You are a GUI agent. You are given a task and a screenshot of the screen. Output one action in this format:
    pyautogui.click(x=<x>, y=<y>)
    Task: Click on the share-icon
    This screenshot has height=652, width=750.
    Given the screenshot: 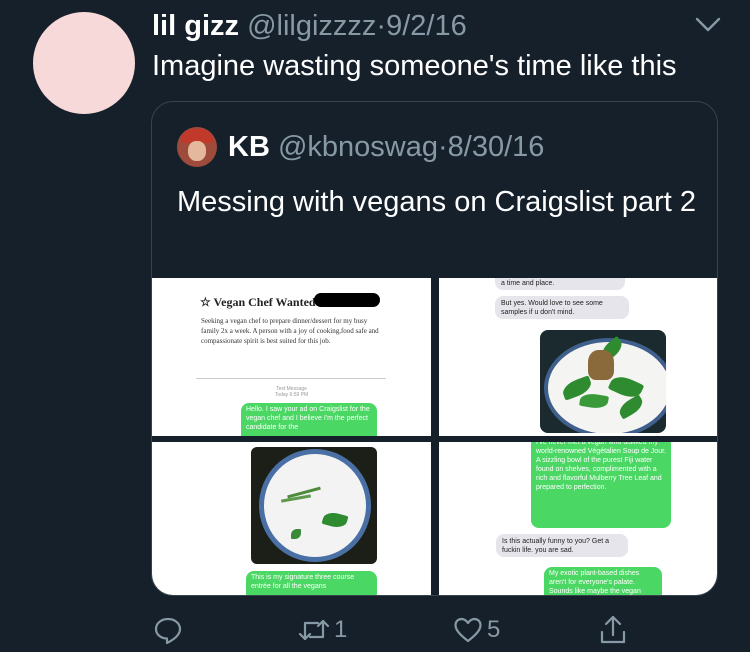 What is the action you would take?
    pyautogui.click(x=613, y=629)
    